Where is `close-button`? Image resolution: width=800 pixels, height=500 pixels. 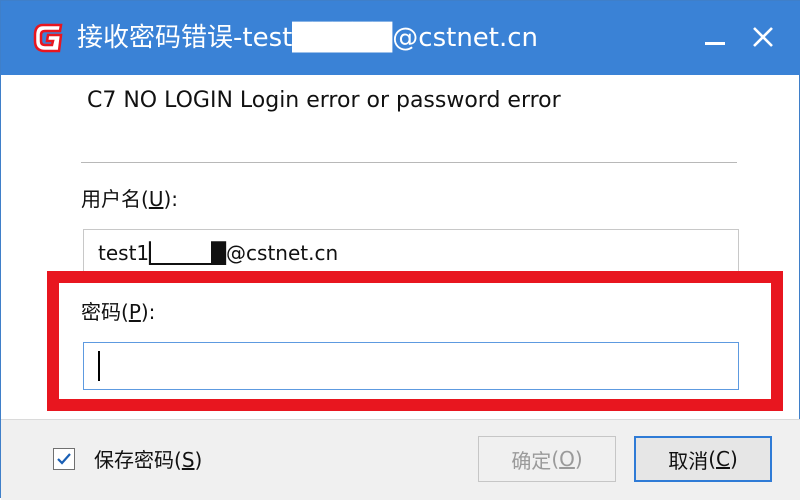
close-button is located at coordinates (763, 37).